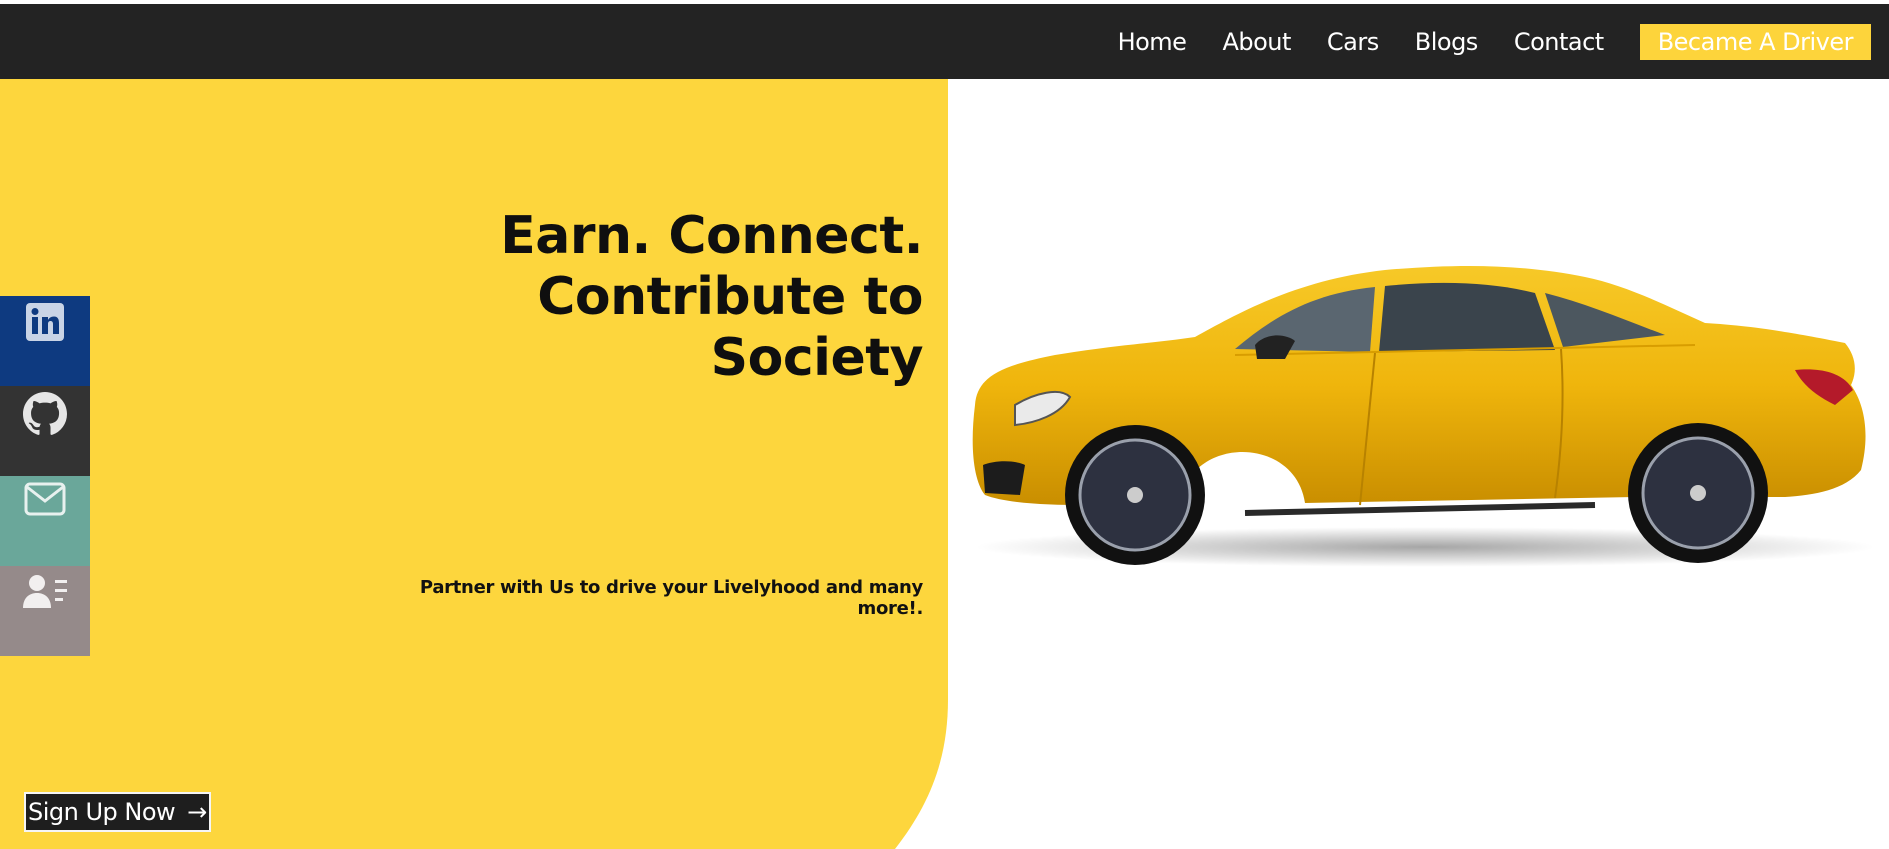 The height and width of the screenshot is (849, 1889). Describe the element at coordinates (45, 499) in the screenshot. I see `mail-icon` at that location.